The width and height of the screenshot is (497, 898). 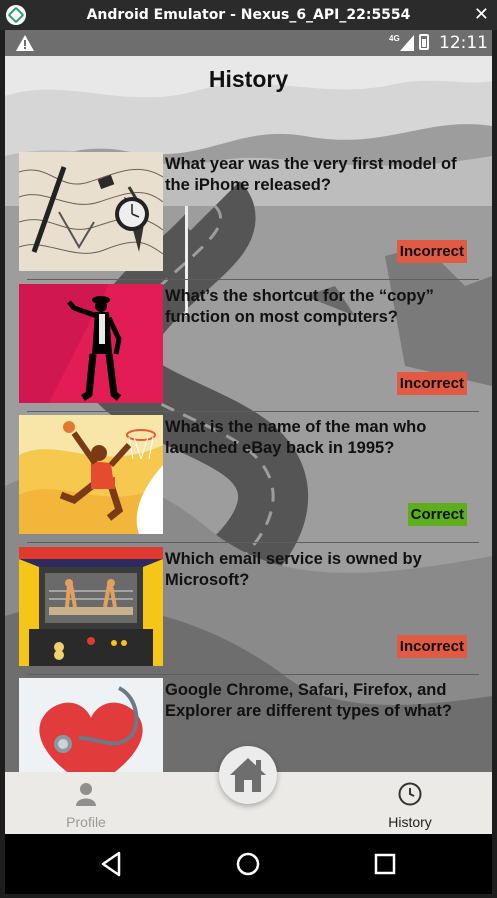 I want to click on recents-icon, so click(x=385, y=864).